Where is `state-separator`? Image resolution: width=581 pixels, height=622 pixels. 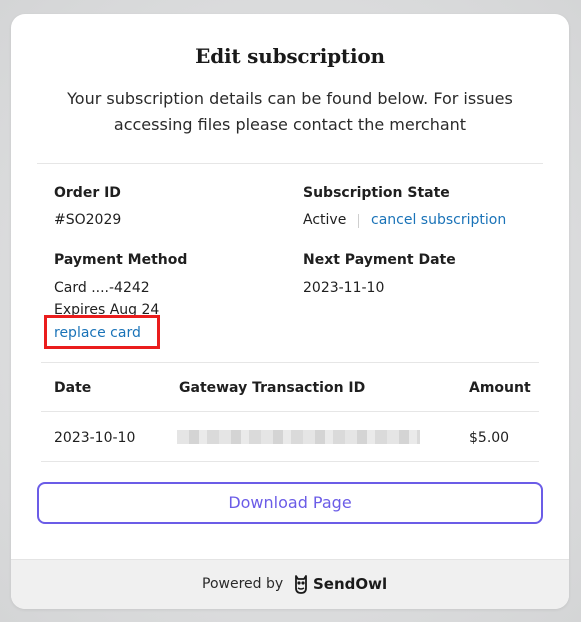 state-separator is located at coordinates (358, 221).